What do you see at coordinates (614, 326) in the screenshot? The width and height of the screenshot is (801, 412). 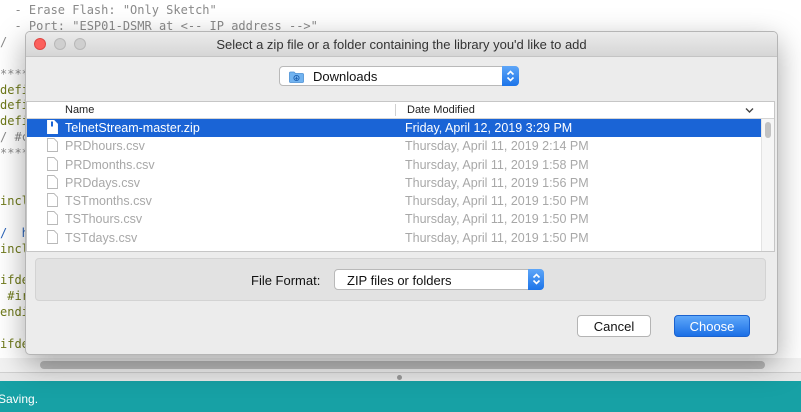 I see `cancel-button: Cancel` at bounding box center [614, 326].